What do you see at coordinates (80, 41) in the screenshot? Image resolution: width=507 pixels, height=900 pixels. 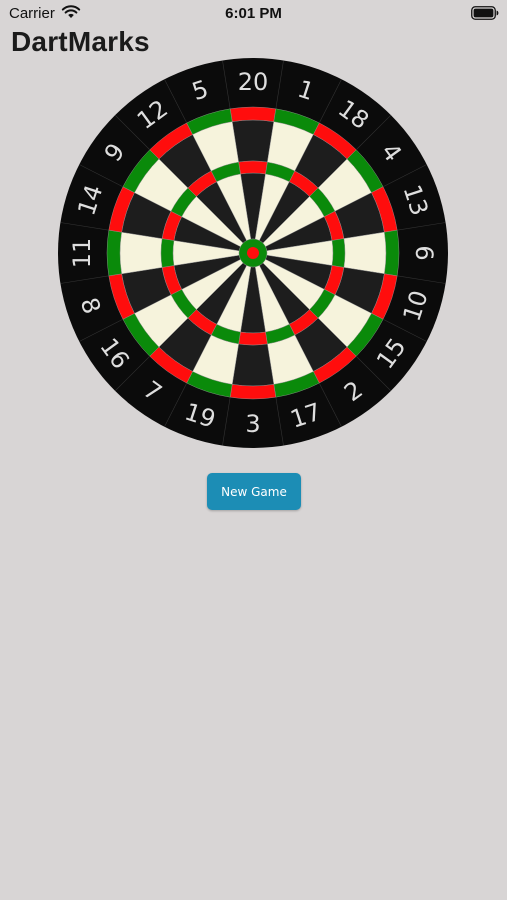 I see `app-title: DartMarks` at bounding box center [80, 41].